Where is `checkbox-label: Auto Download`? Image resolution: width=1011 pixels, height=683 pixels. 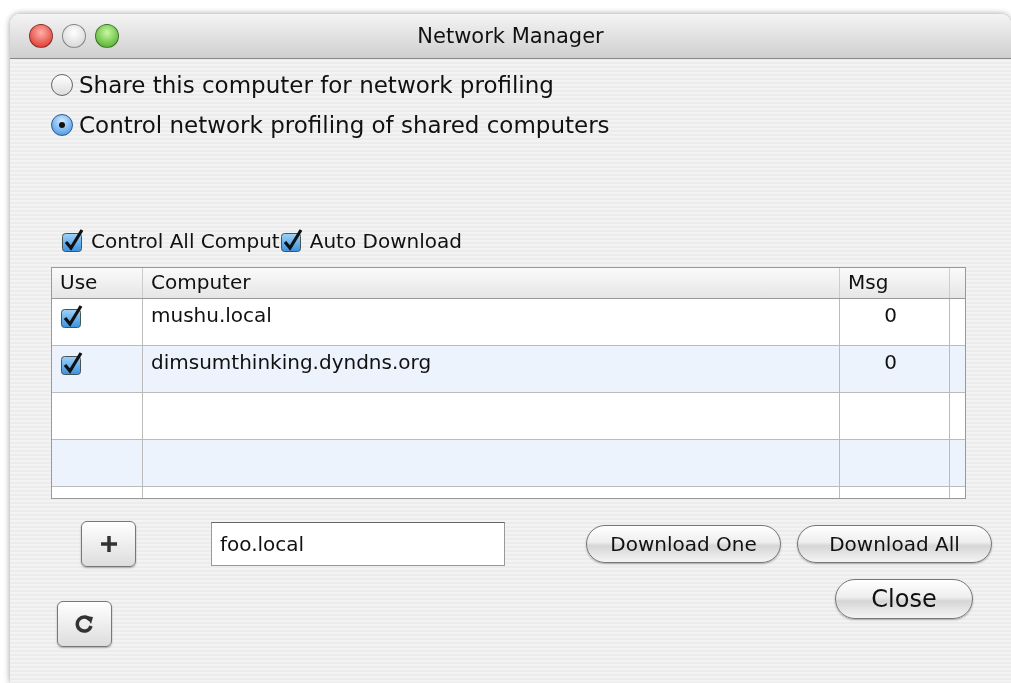
checkbox-label: Auto Download is located at coordinates (385, 241).